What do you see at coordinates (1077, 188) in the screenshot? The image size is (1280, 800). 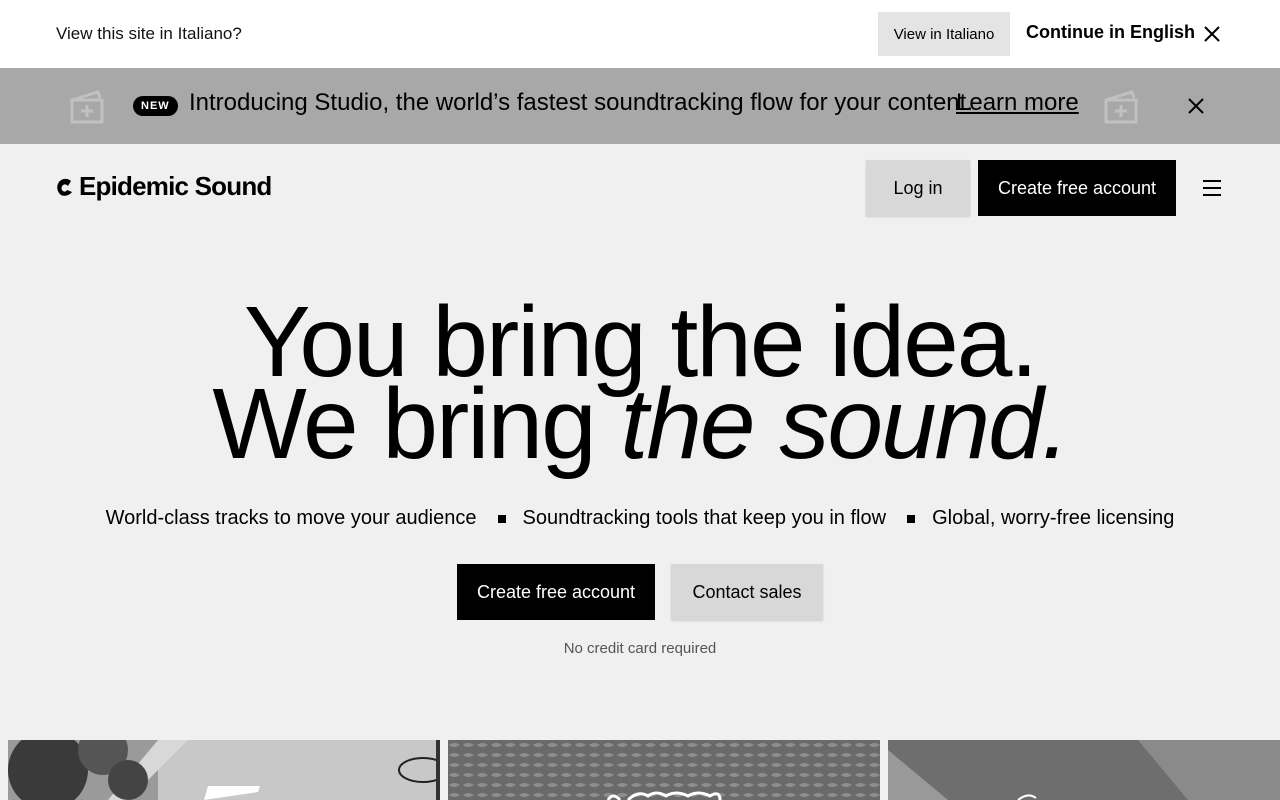 I see `create-free-account-button: Create free account` at bounding box center [1077, 188].